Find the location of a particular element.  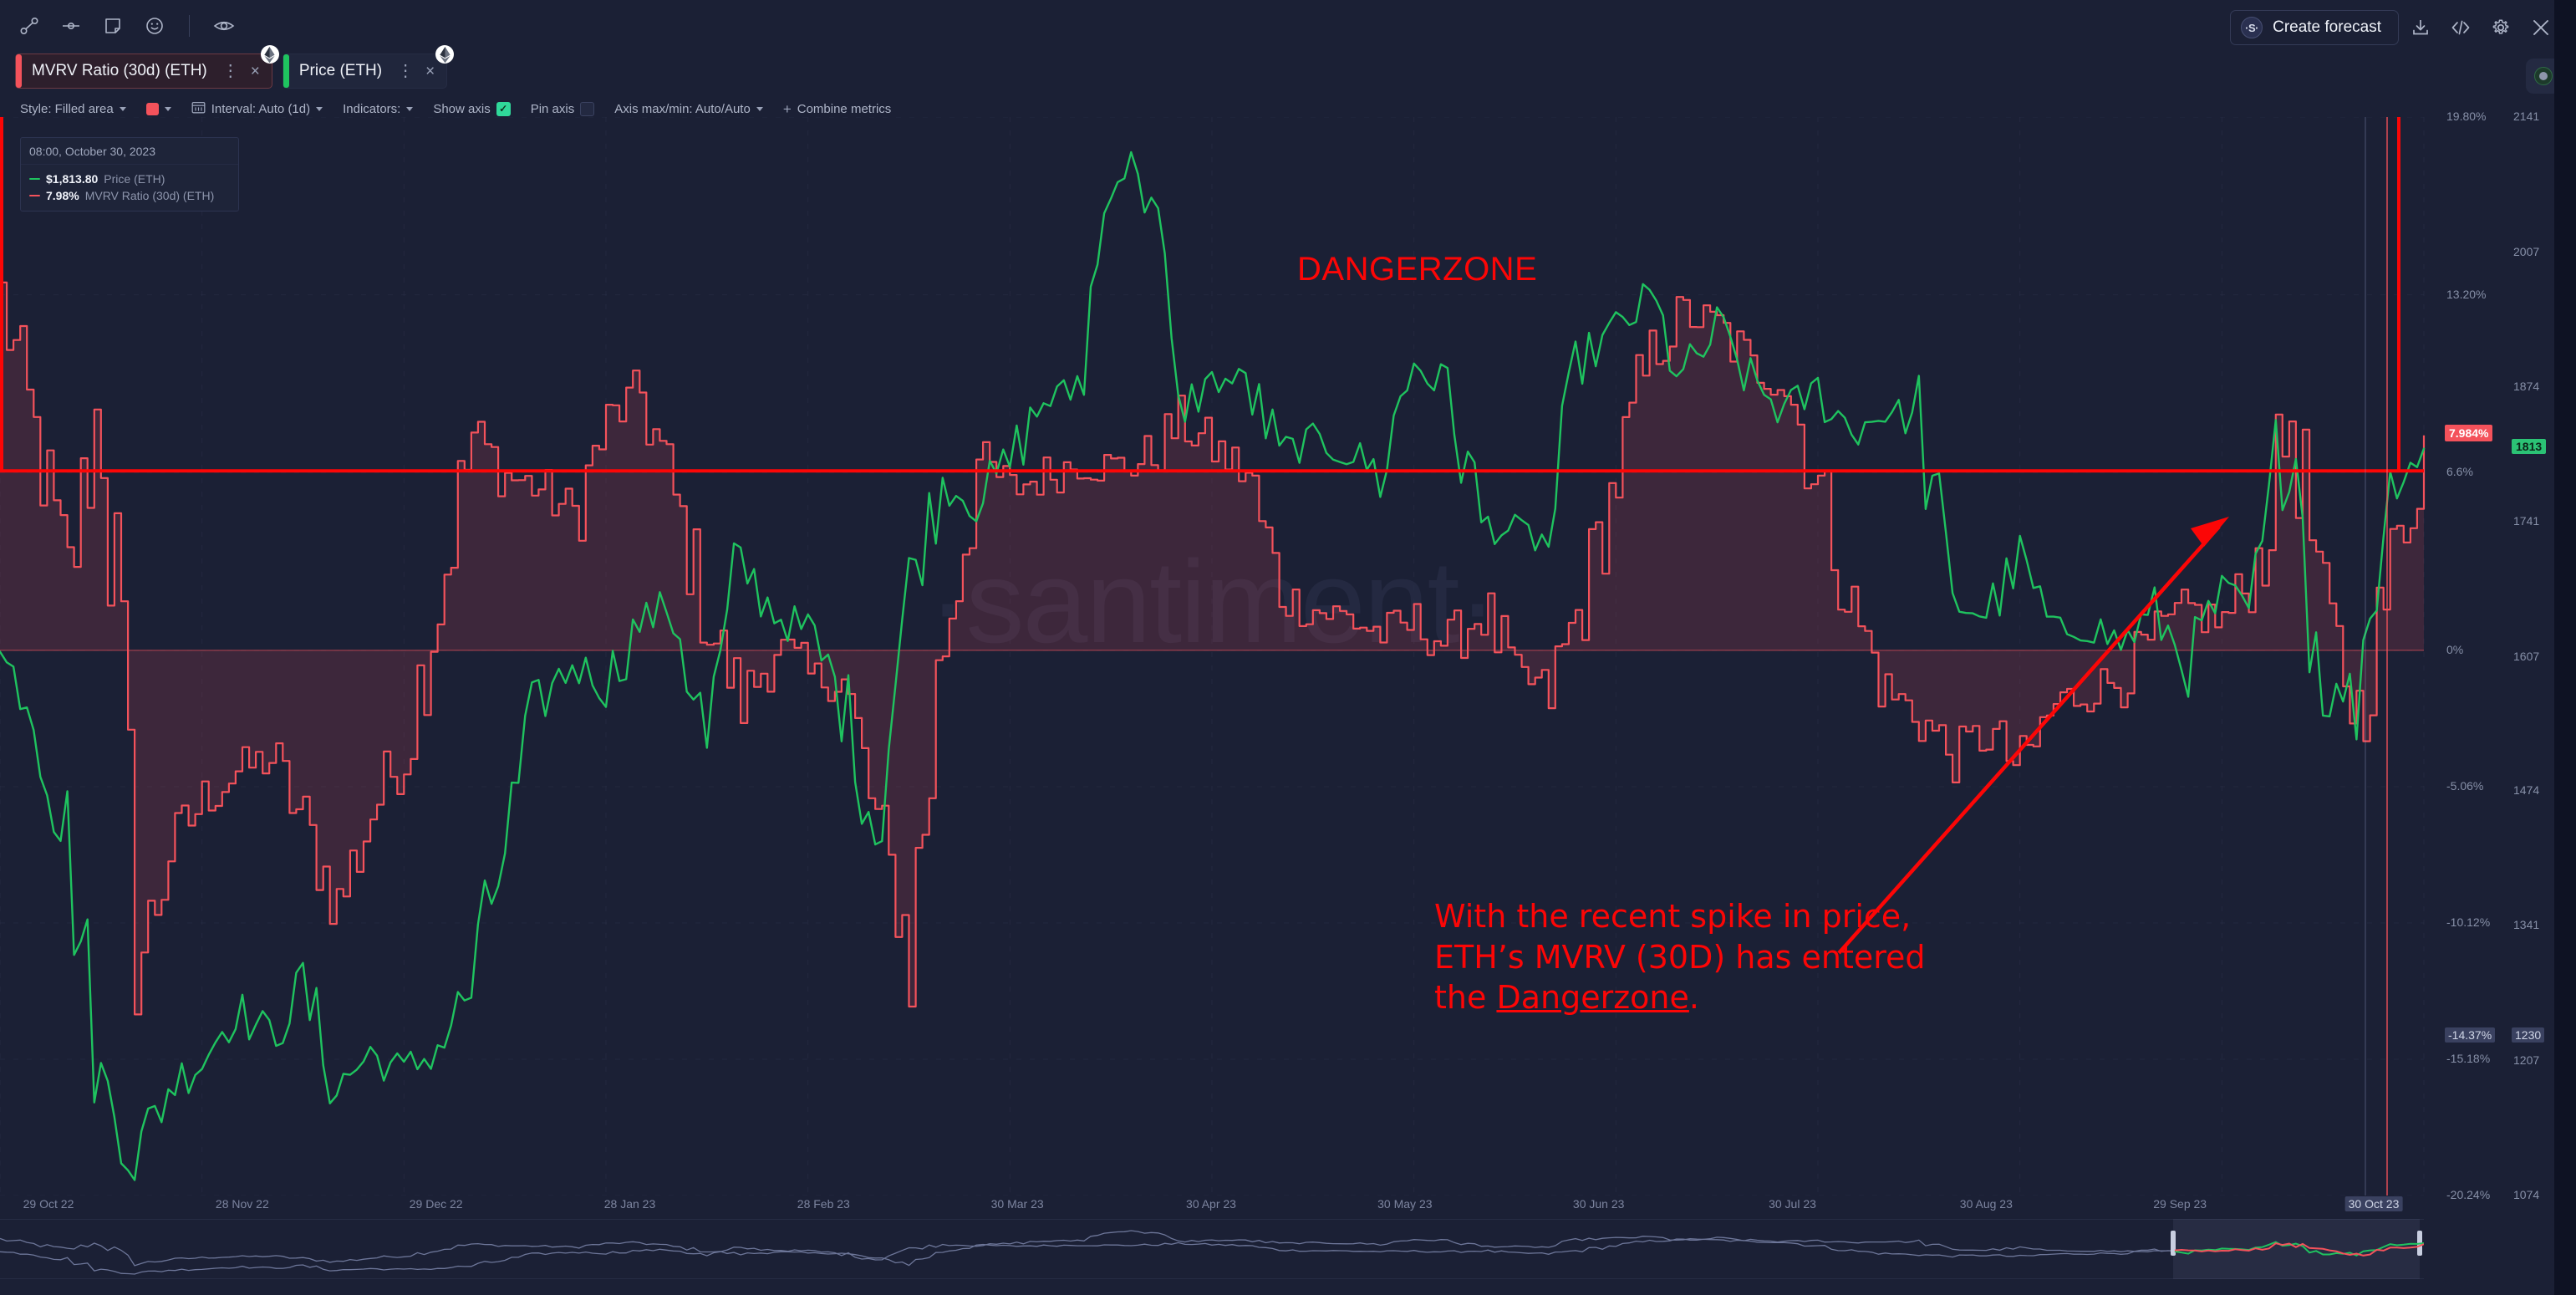

tab-price: Price (ETH) ⋮ × is located at coordinates (368, 67).